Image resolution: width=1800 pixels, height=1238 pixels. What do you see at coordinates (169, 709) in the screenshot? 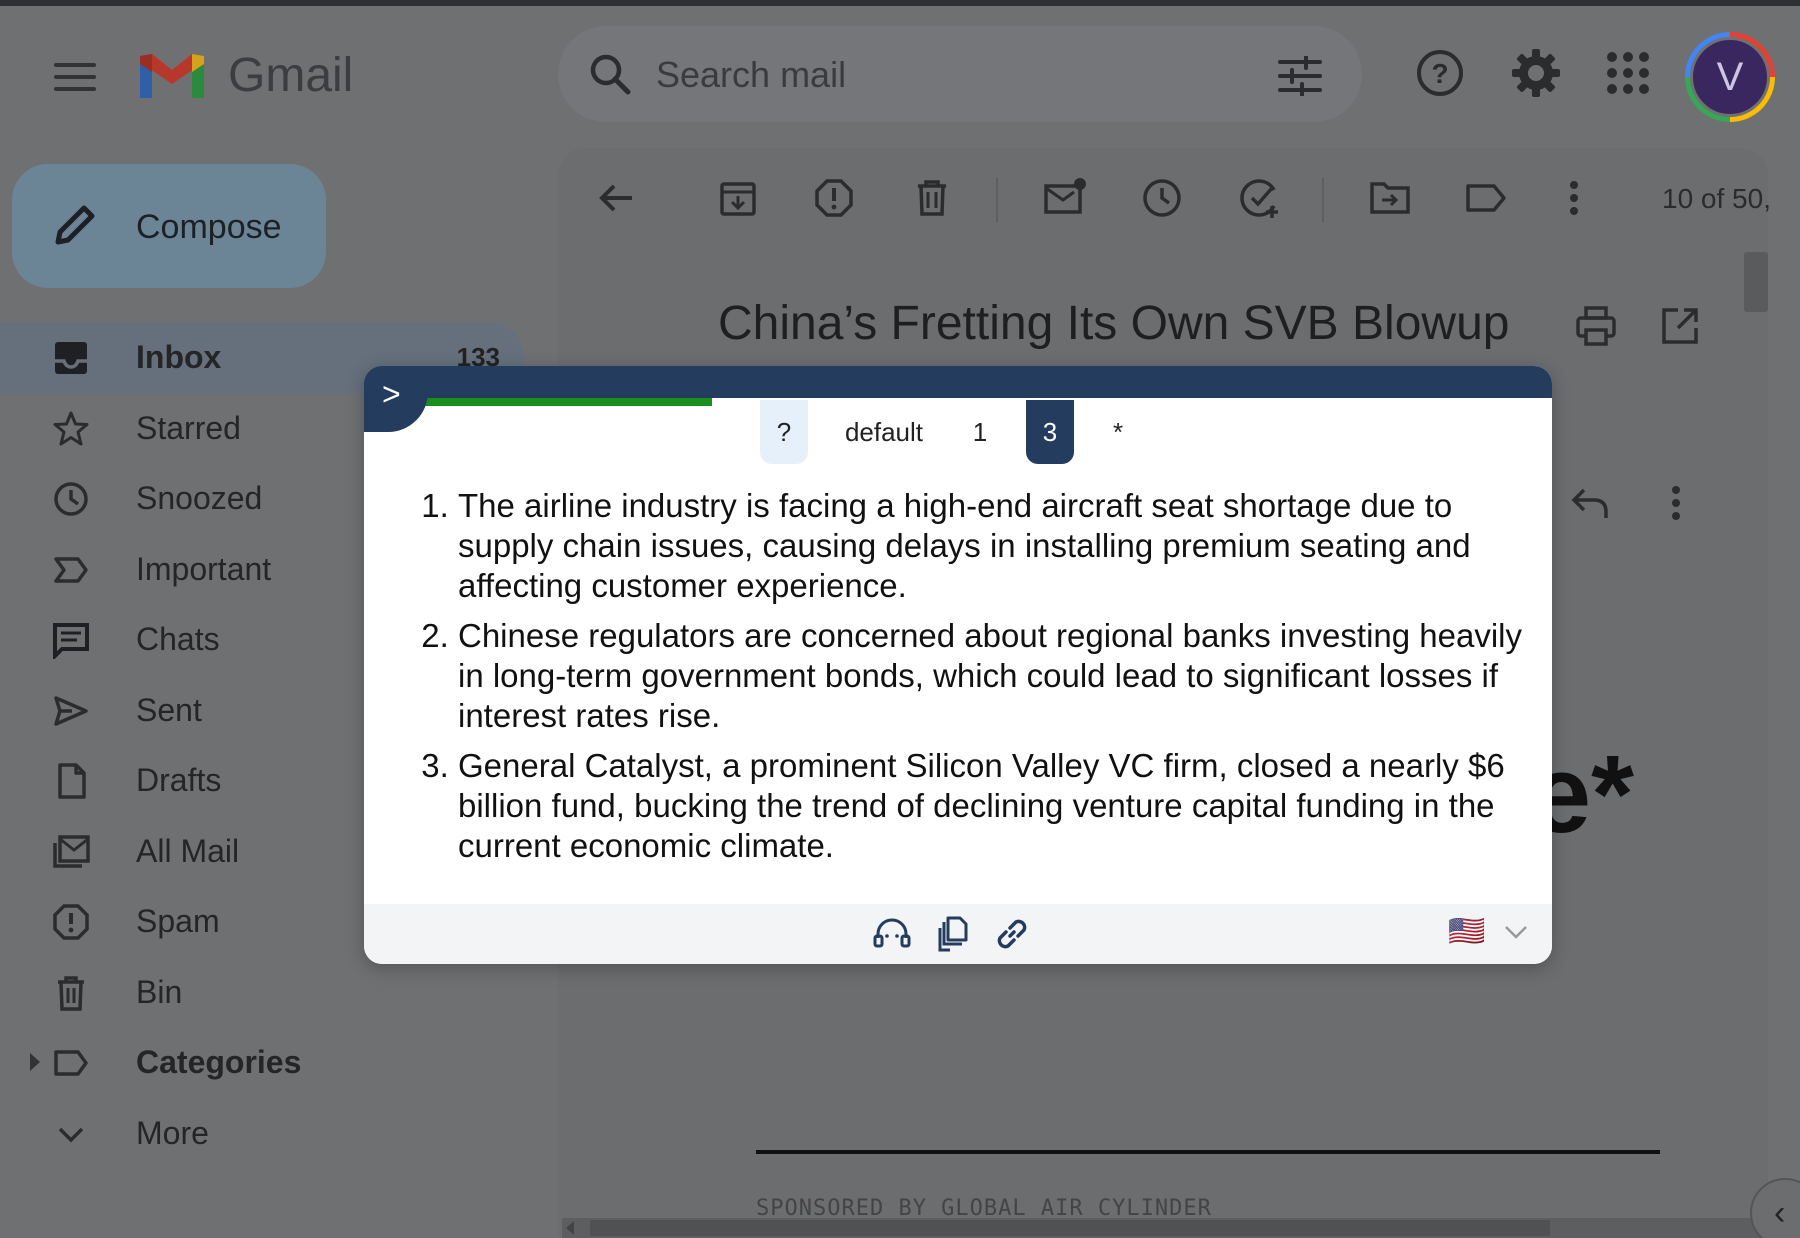
I see `sidebar-item-label: Sent` at bounding box center [169, 709].